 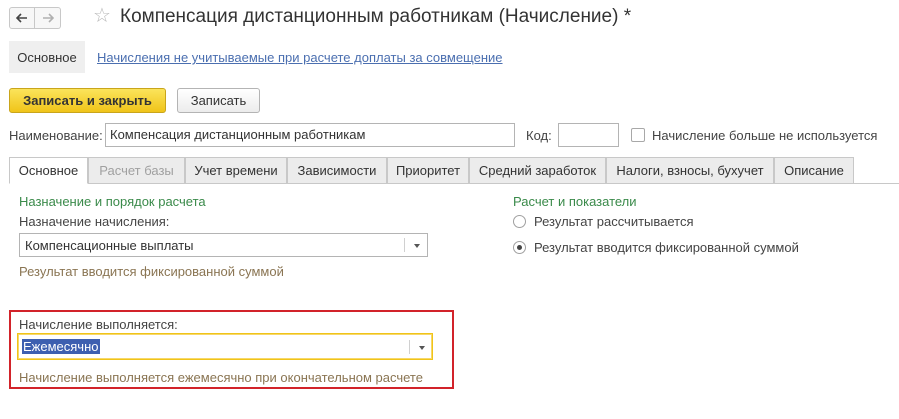 What do you see at coordinates (218, 100) in the screenshot?
I see `save-button: Записать` at bounding box center [218, 100].